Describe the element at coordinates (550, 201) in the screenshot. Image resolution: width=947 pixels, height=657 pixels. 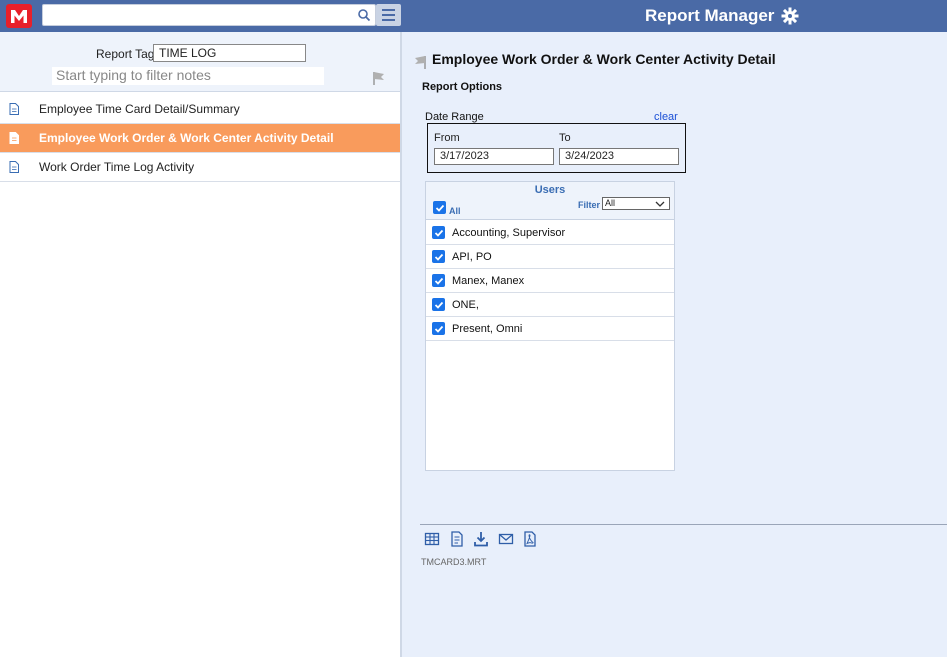
I see `users-header: Users All Filter All` at that location.